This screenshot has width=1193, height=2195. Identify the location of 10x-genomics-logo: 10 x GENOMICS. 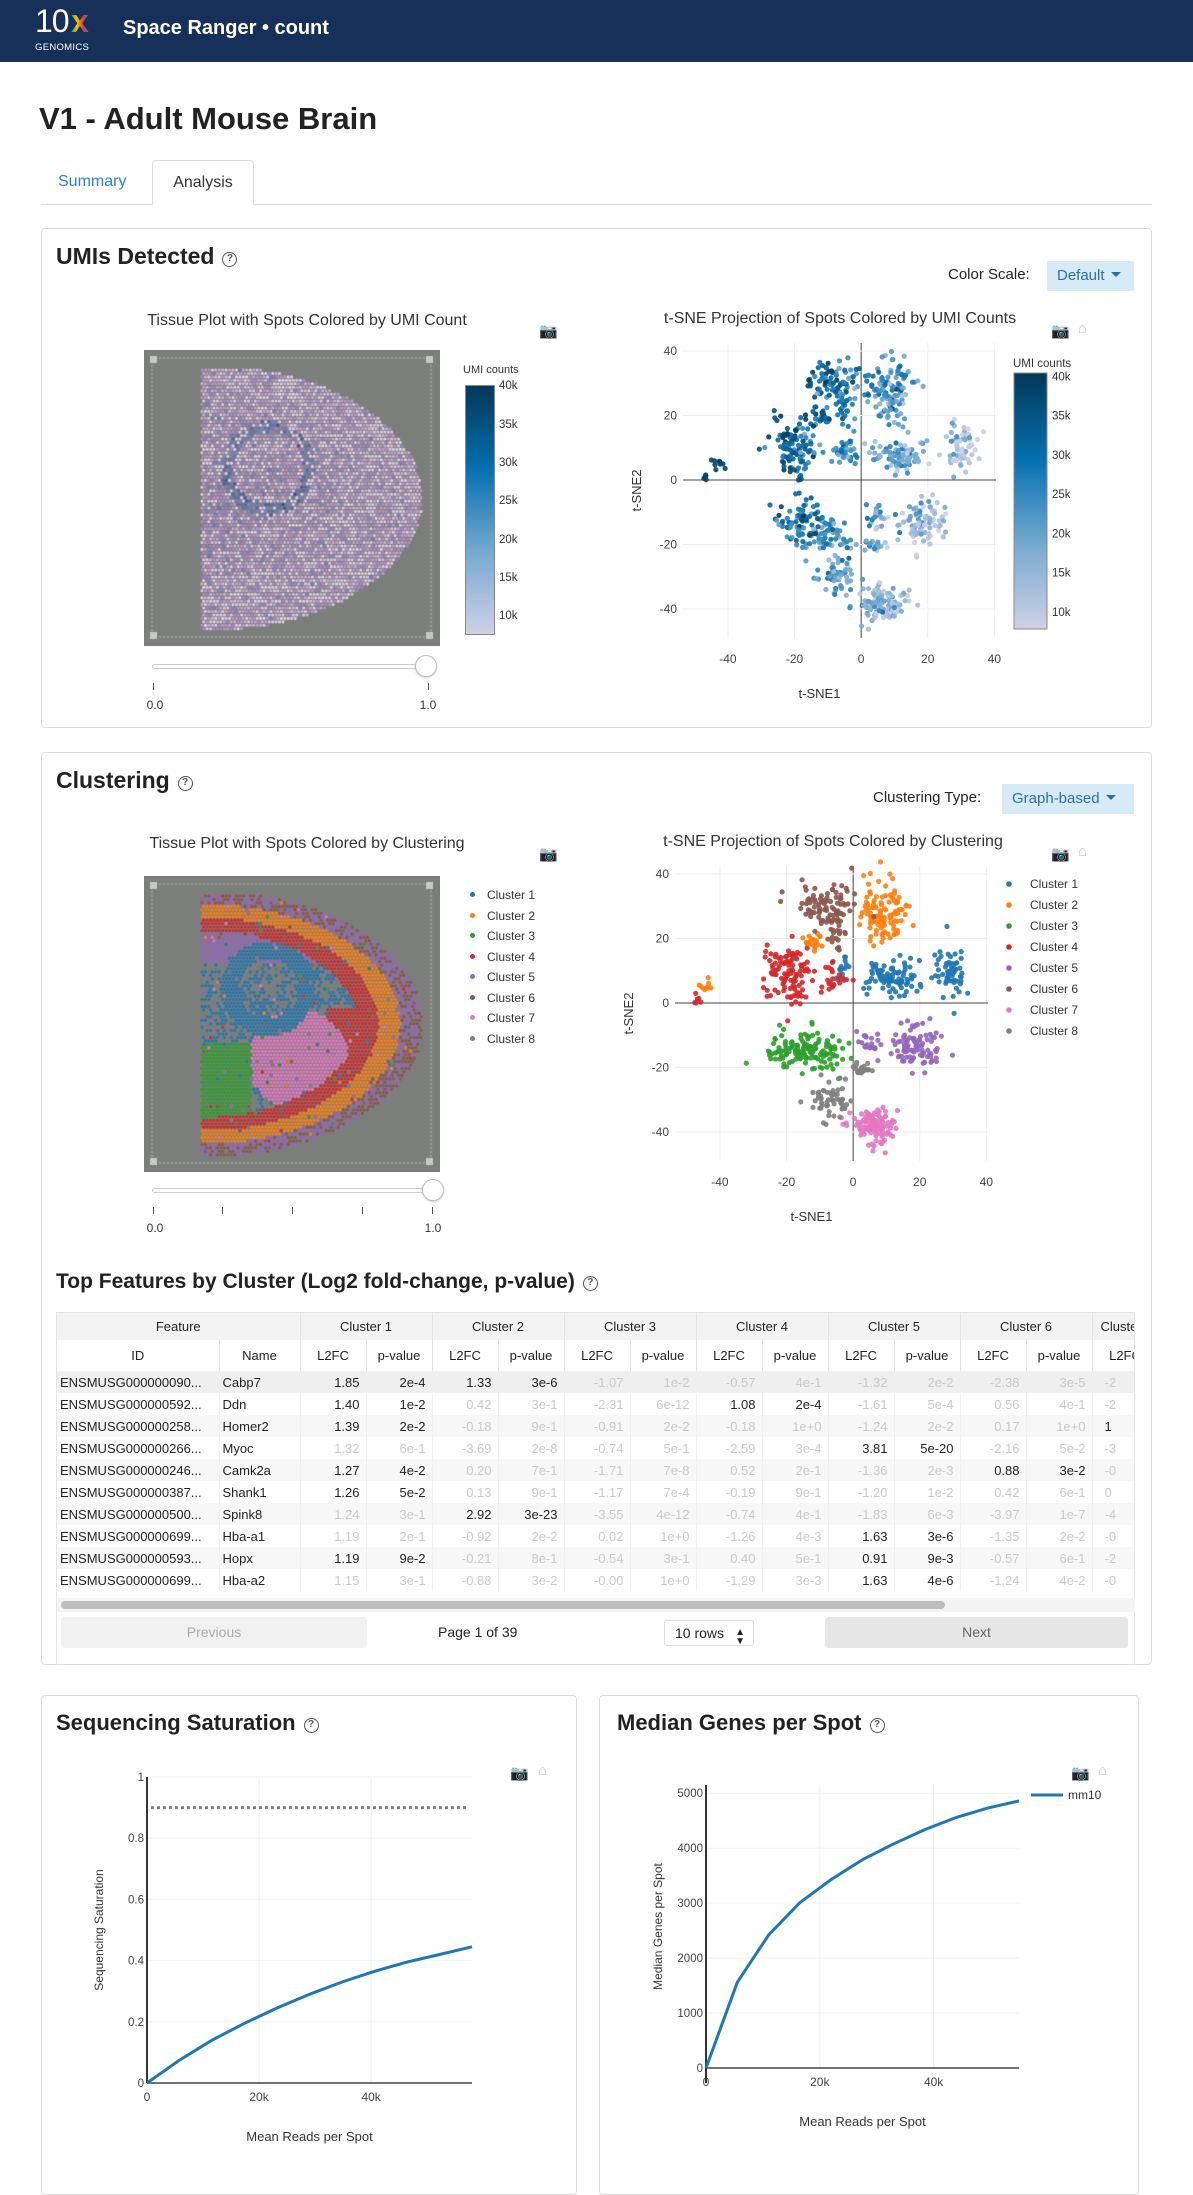
(65, 30).